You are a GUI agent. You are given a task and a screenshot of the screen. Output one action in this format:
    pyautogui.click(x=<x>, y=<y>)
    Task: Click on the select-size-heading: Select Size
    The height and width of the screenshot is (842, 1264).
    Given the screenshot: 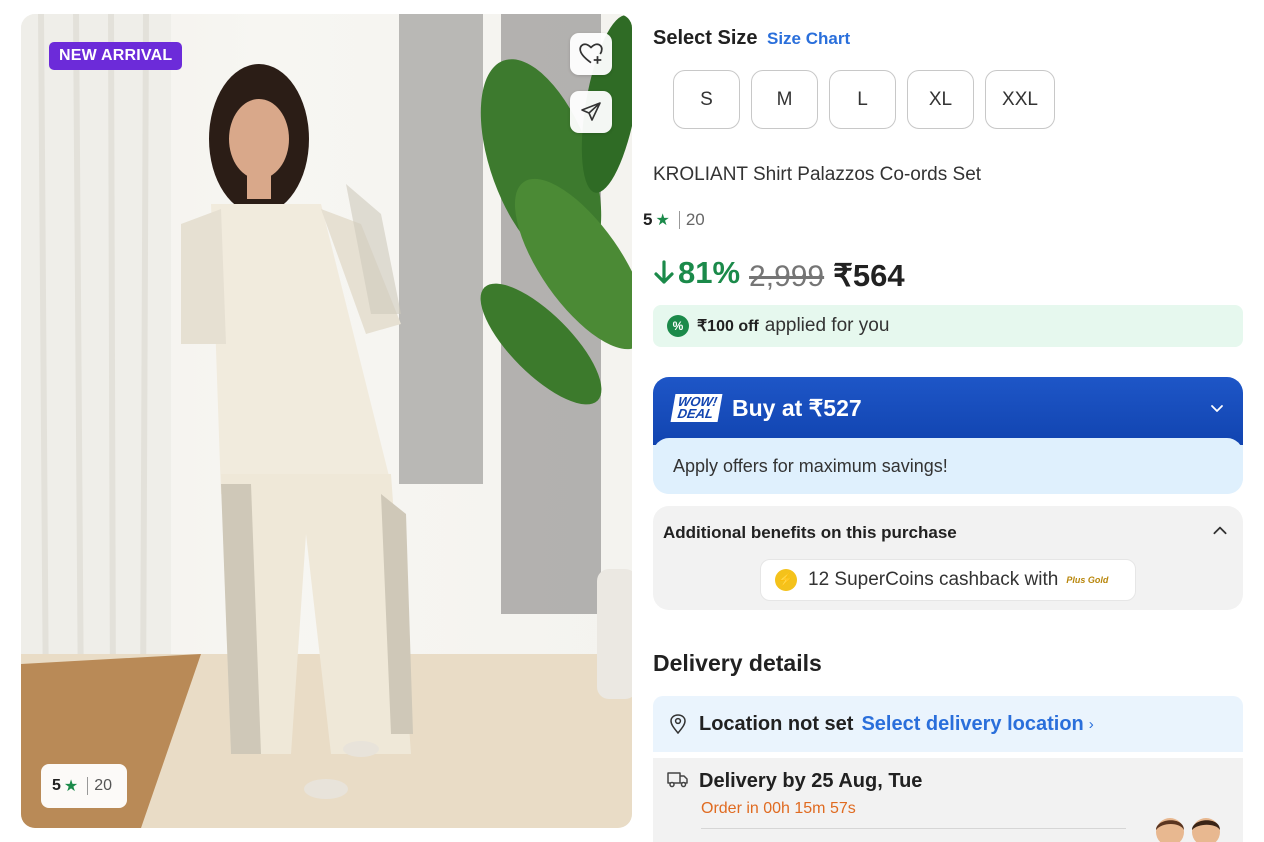 What is the action you would take?
    pyautogui.click(x=705, y=38)
    